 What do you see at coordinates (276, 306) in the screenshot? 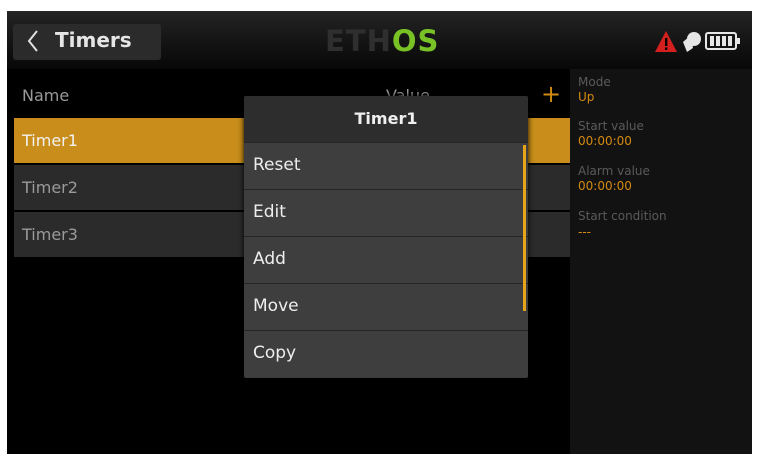
I see `menu-item-label: Move` at bounding box center [276, 306].